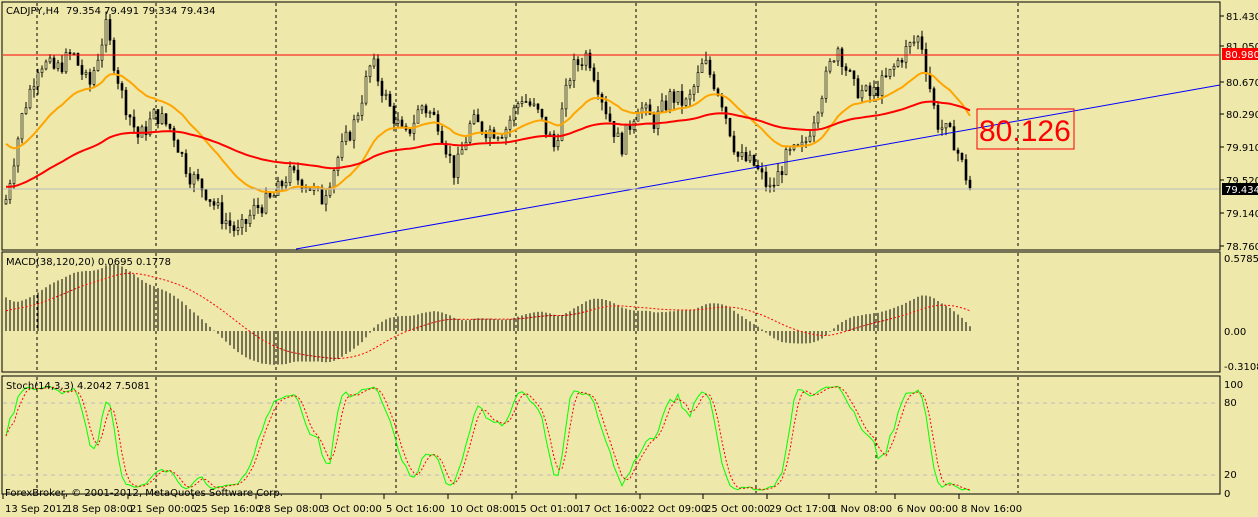 The height and width of the screenshot is (517, 1258). What do you see at coordinates (1242, 115) in the screenshot?
I see `price-tick-label: 80.290` at bounding box center [1242, 115].